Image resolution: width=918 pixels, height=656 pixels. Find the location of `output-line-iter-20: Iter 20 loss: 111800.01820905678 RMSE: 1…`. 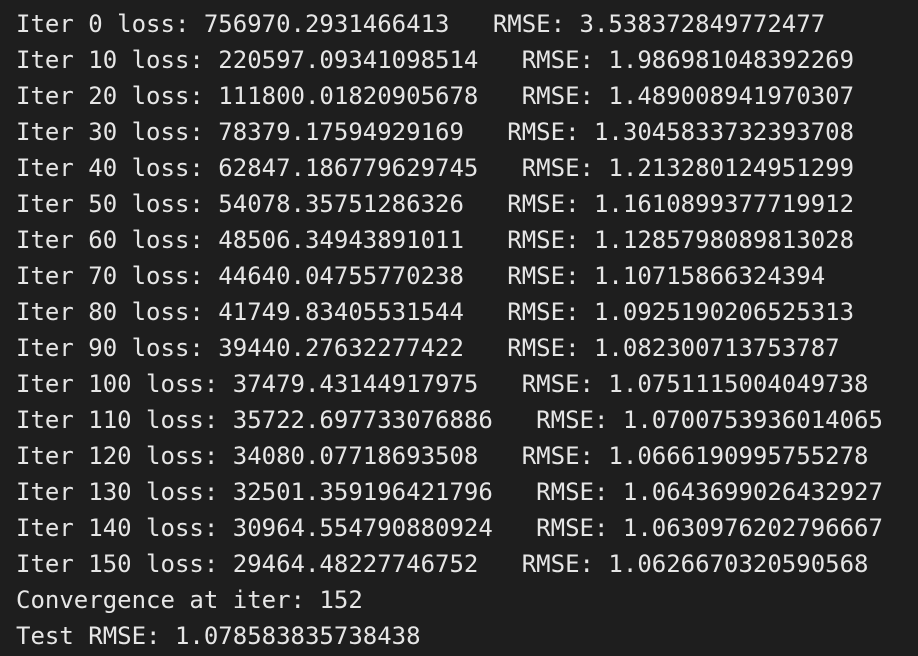

output-line-iter-20: Iter 20 loss: 111800.01820905678 RMSE: 1… is located at coordinates (435, 96).